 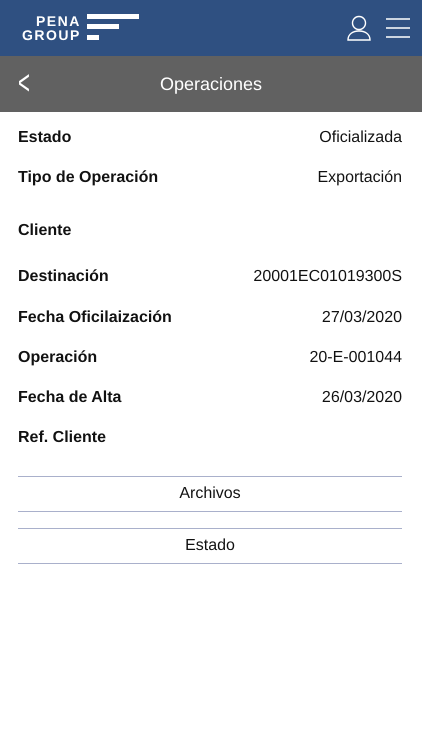 What do you see at coordinates (398, 28) in the screenshot?
I see `menu-icon` at bounding box center [398, 28].